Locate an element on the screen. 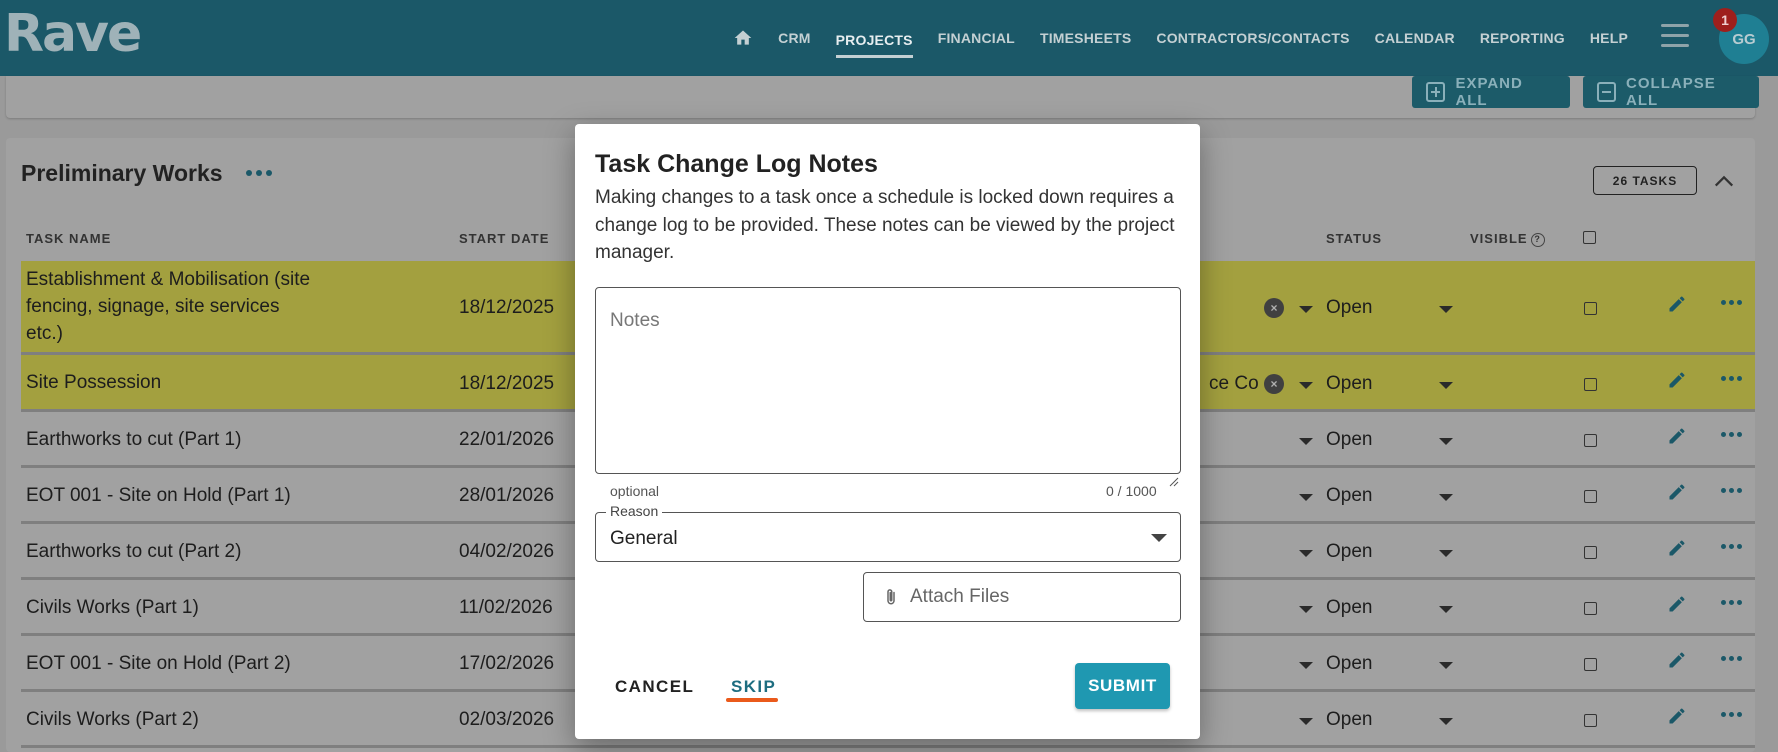 The image size is (1778, 752). skip-button: SKIP is located at coordinates (753, 687).